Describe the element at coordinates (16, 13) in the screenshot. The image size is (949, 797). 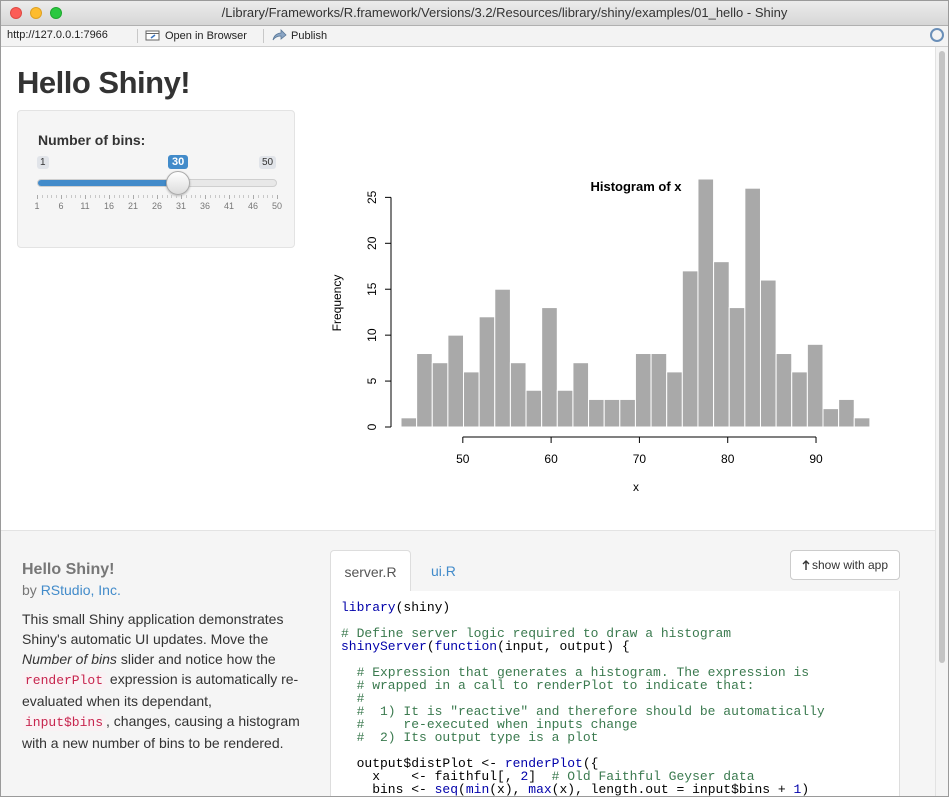
I see `close-window-button` at that location.